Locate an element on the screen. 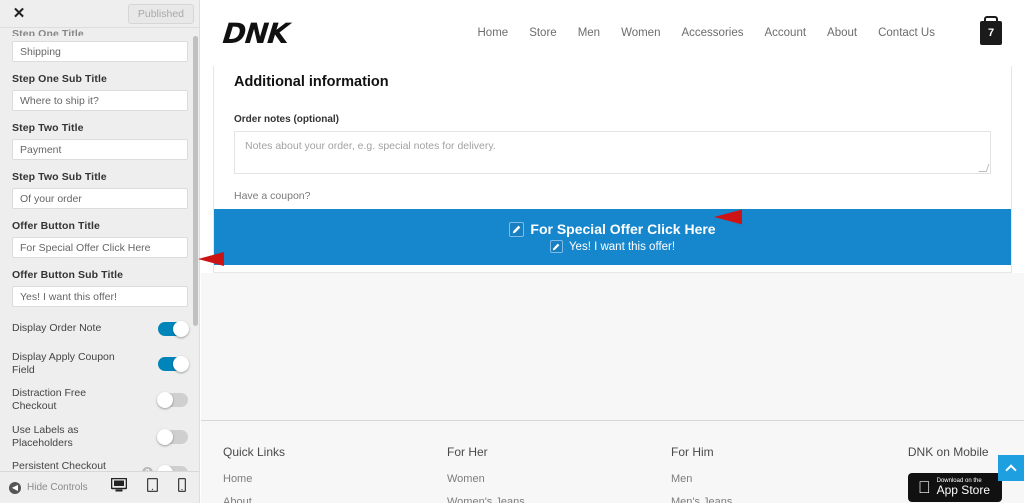 The height and width of the screenshot is (503, 1024). setting-row-display-apply-coupon-field: Display Apply Coupon Field is located at coordinates (100, 364).